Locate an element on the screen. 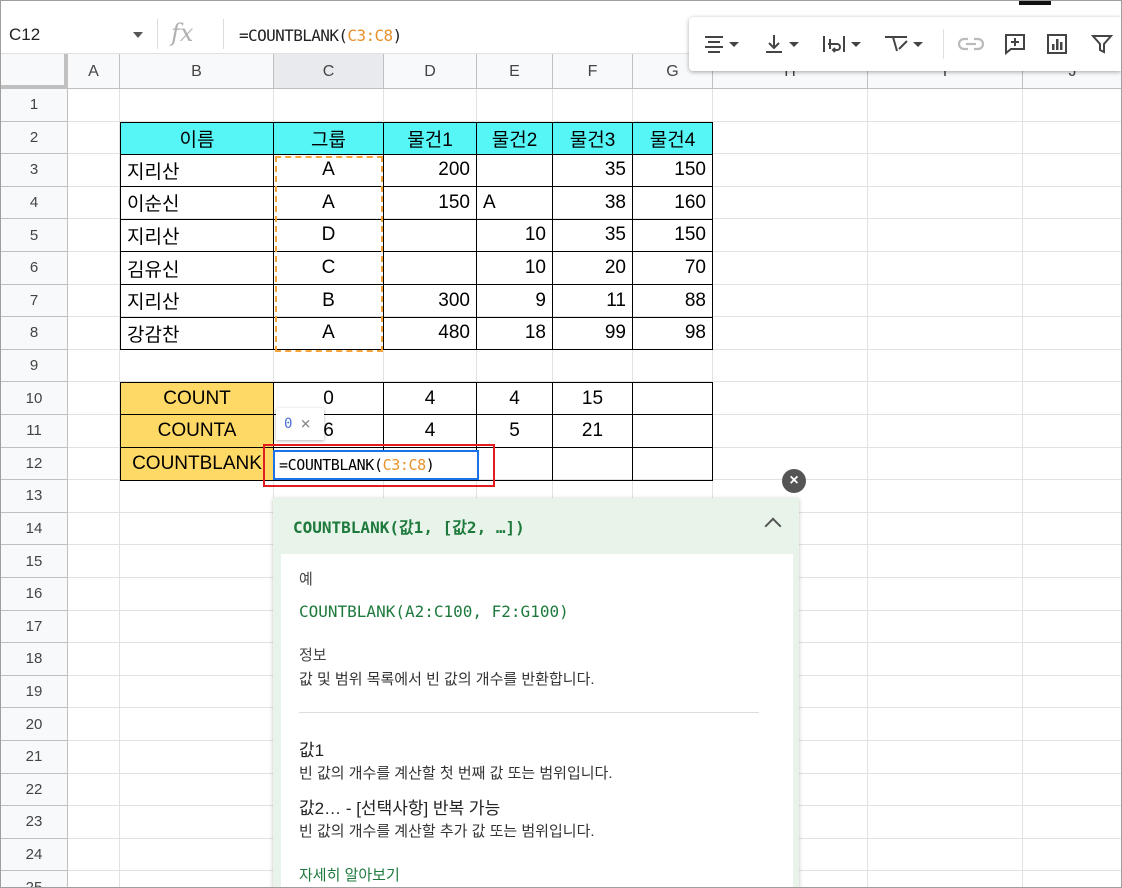 The height and width of the screenshot is (888, 1122). column-header: C is located at coordinates (329, 71).